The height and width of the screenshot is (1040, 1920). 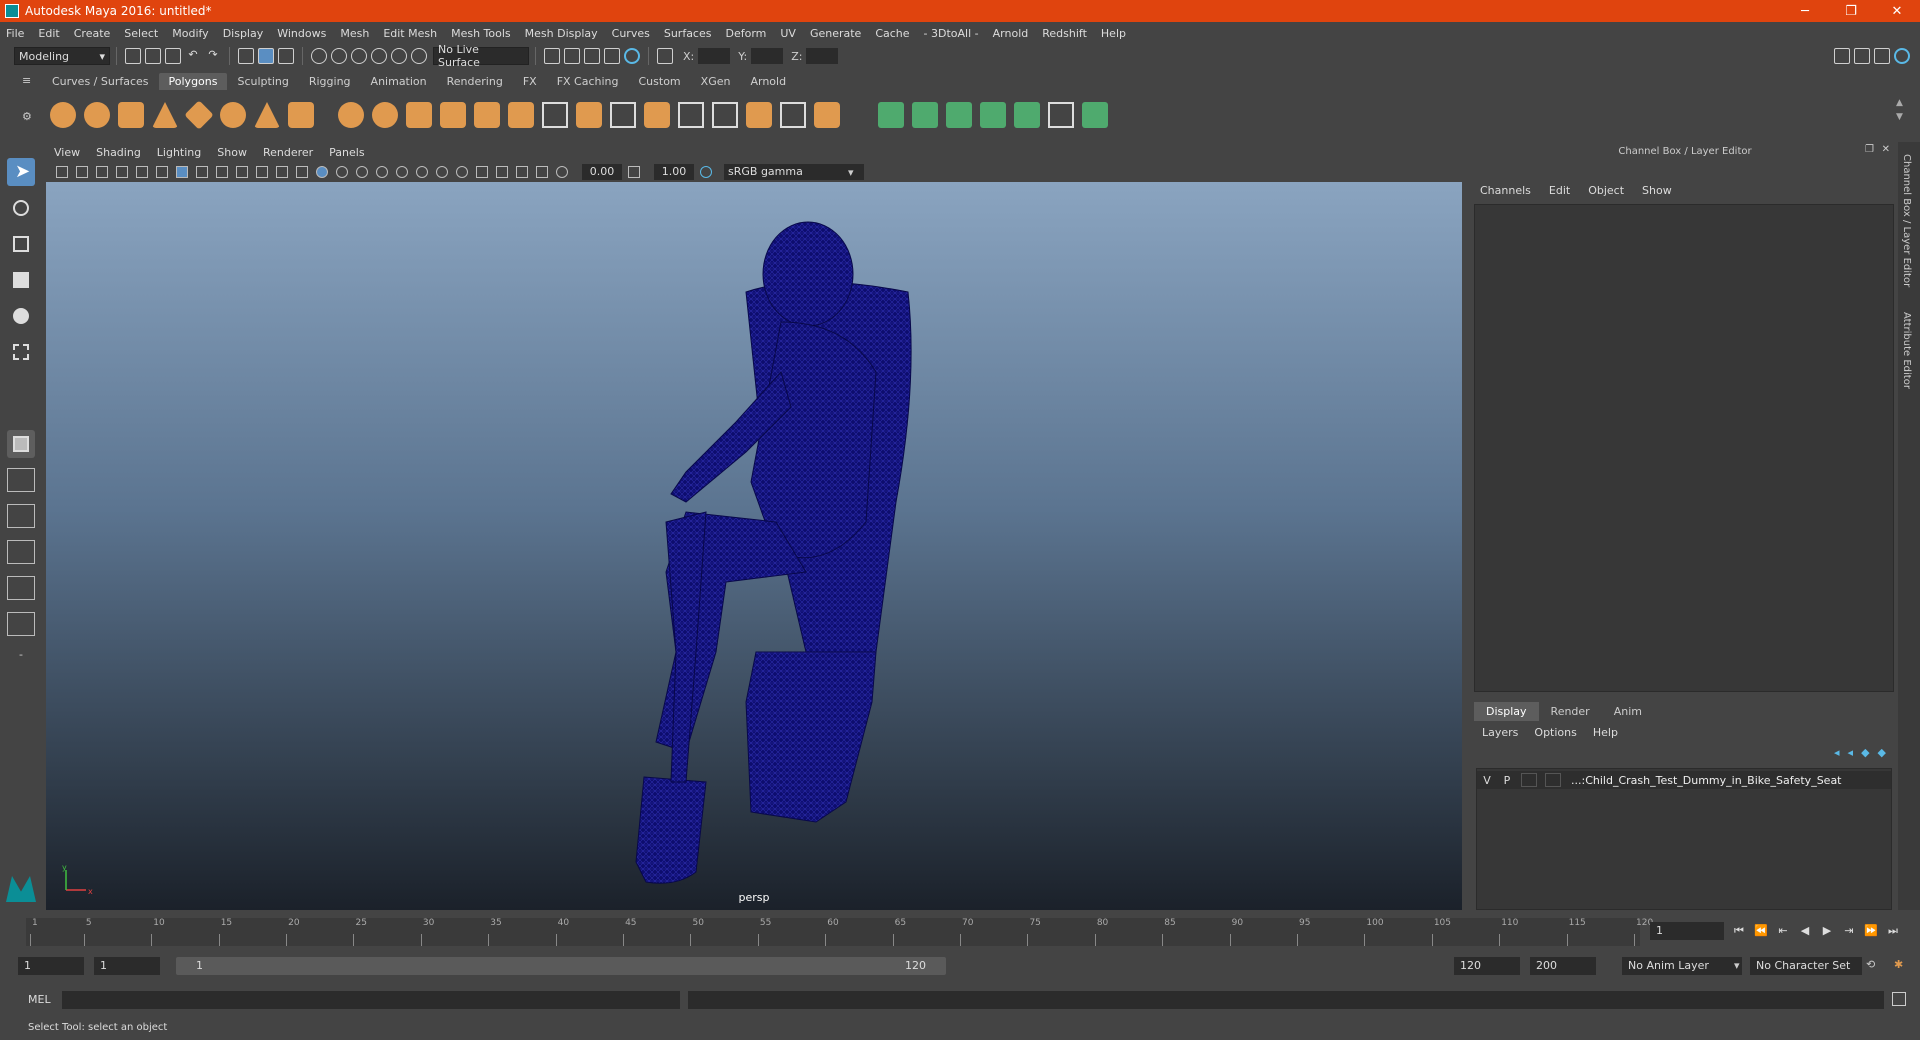 I want to click on menu-redshift: Redshift, so click(x=1064, y=33).